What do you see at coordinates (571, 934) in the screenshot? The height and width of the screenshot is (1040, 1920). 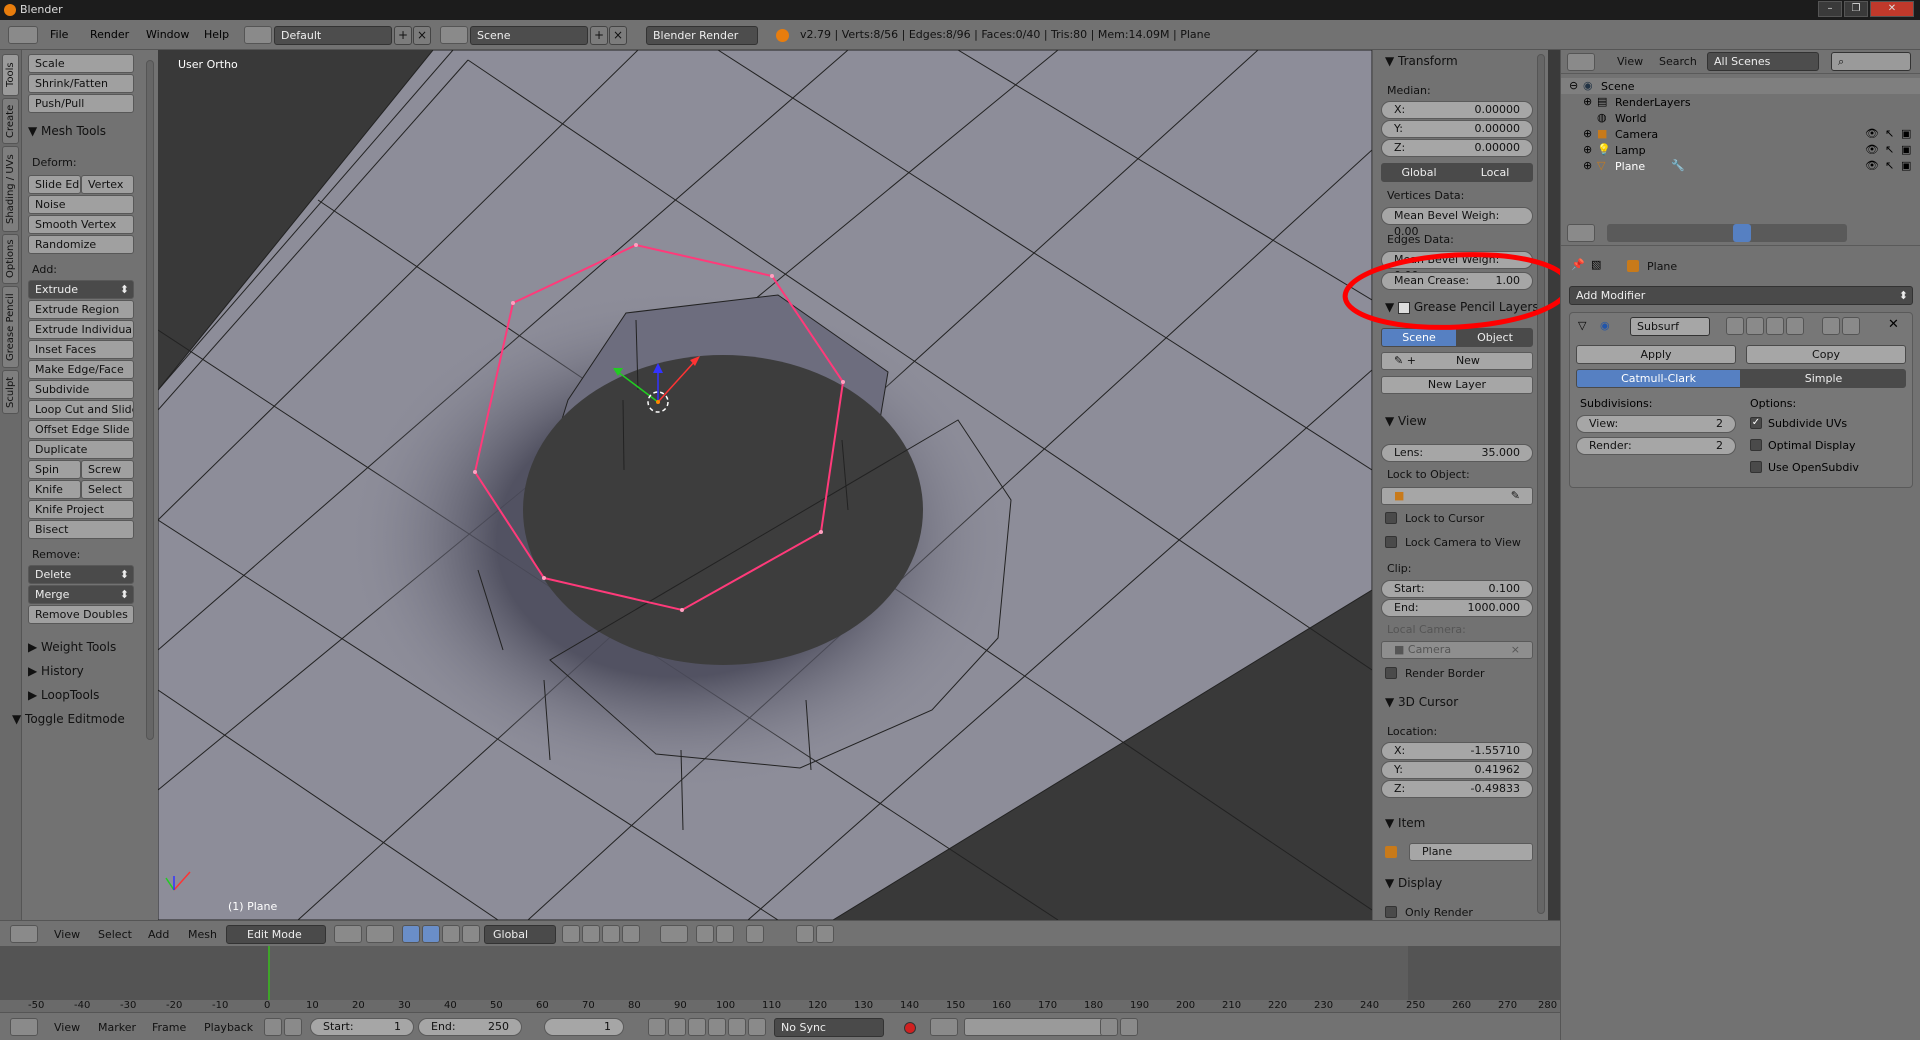 I see `layers-icon` at bounding box center [571, 934].